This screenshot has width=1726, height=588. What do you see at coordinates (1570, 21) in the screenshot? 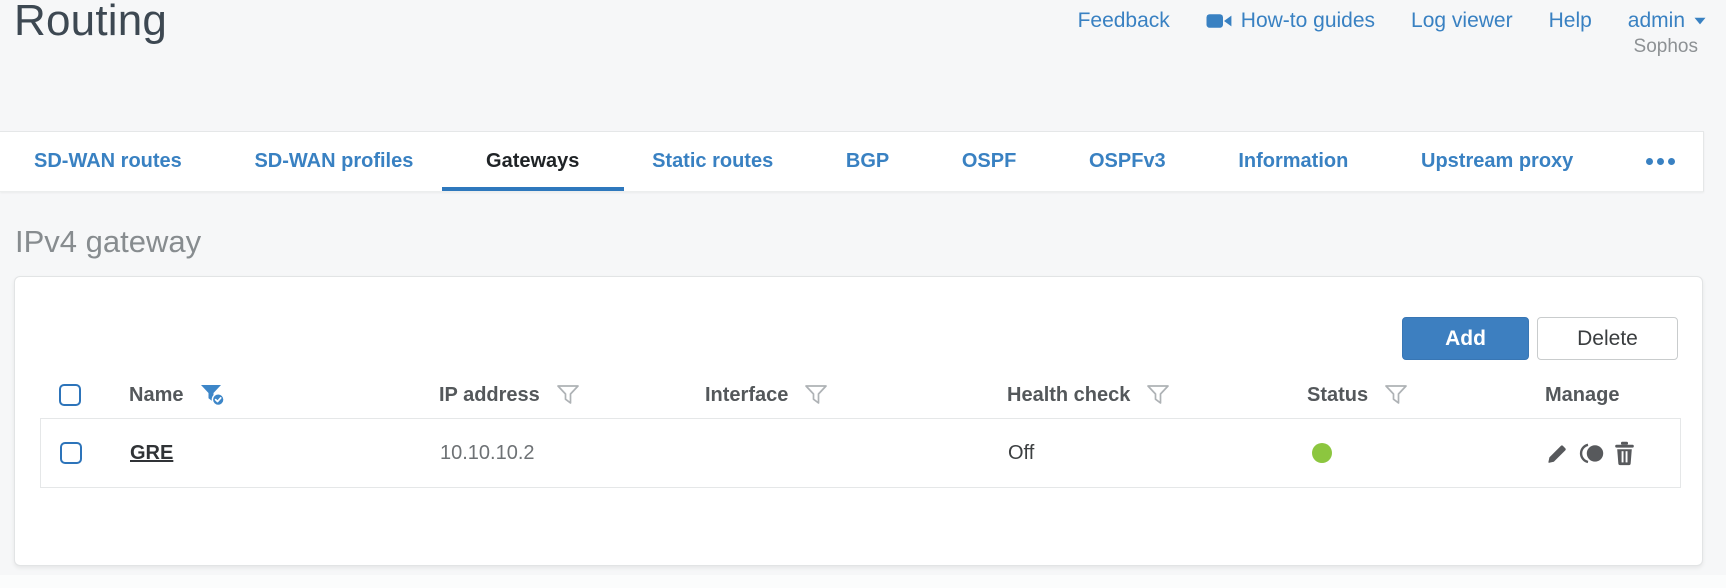
I see `nav-help: Help` at bounding box center [1570, 21].